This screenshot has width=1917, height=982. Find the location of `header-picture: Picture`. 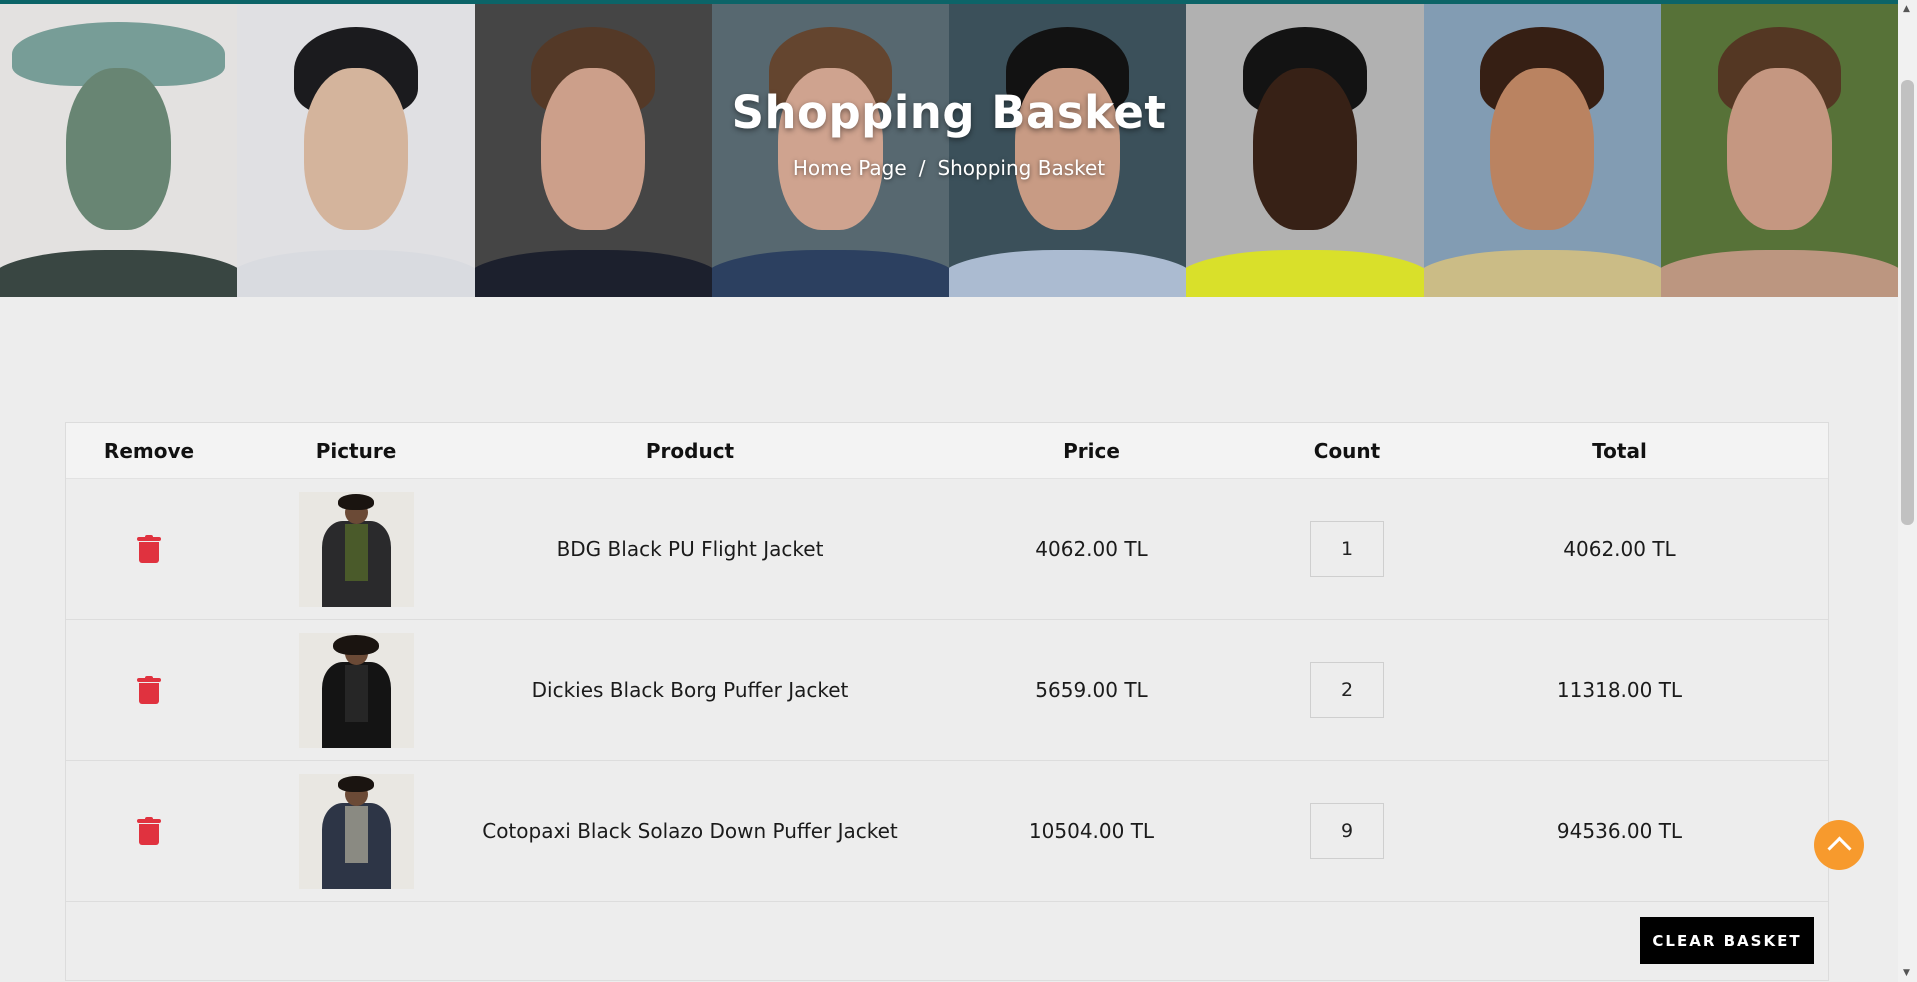

header-picture: Picture is located at coordinates (356, 450).